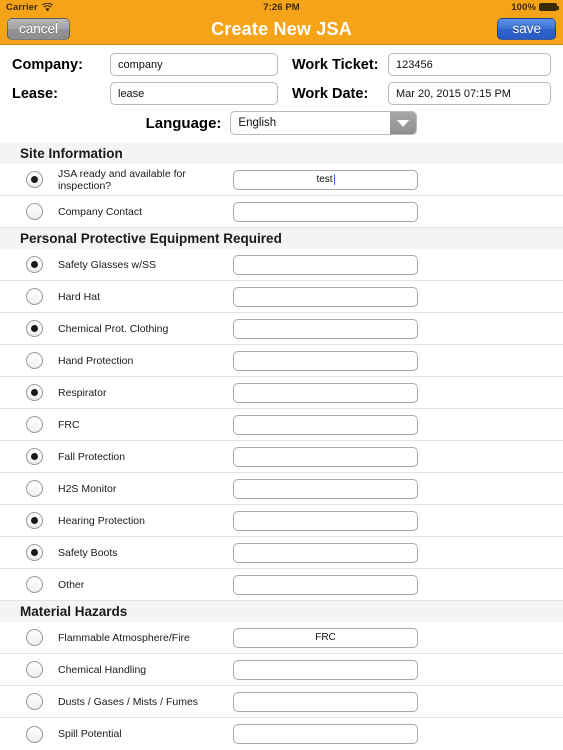 This screenshot has width=563, height=750. Describe the element at coordinates (100, 211) in the screenshot. I see `form-row-label: Company Contact` at that location.